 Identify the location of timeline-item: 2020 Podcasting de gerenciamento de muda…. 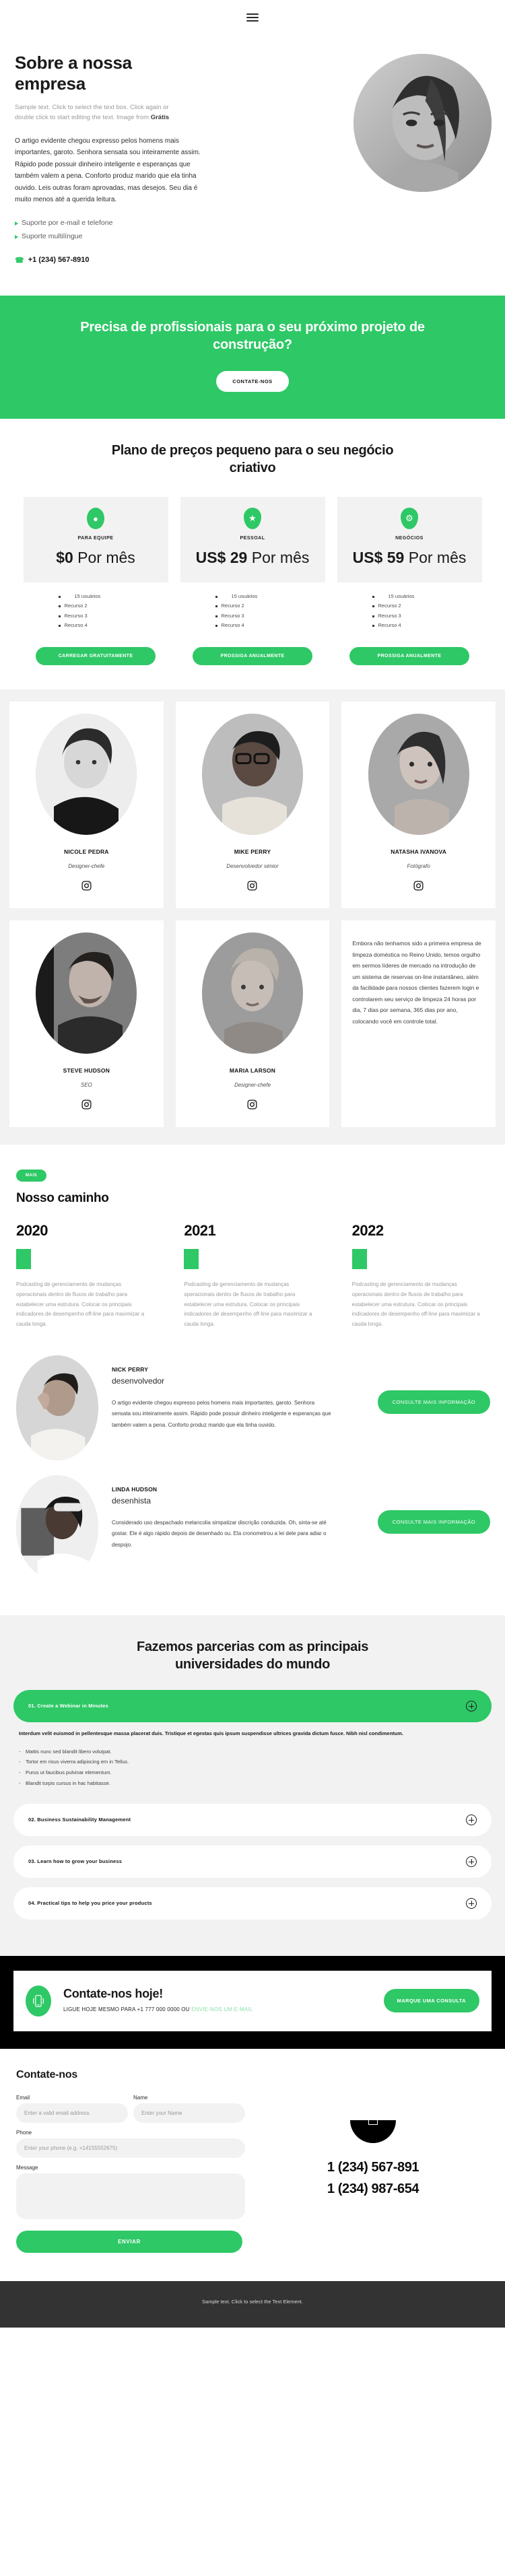
(84, 1276).